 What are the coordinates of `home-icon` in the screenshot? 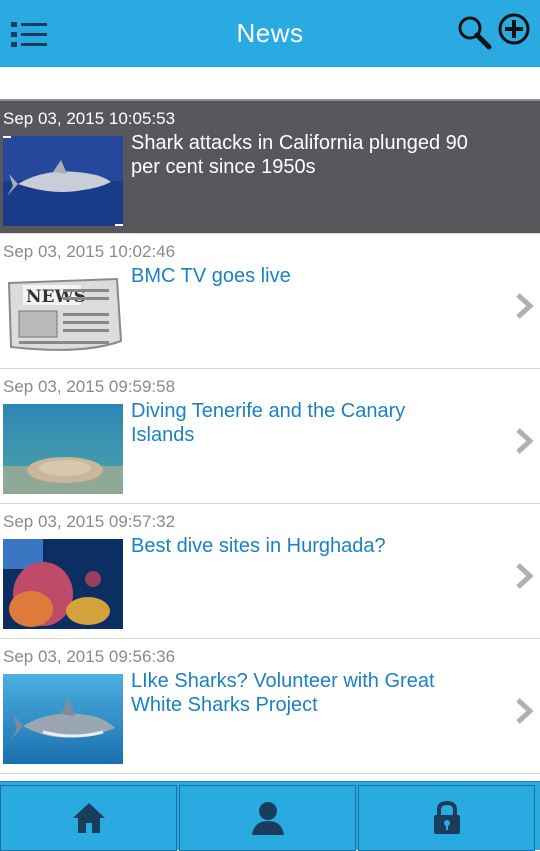 It's located at (88, 818).